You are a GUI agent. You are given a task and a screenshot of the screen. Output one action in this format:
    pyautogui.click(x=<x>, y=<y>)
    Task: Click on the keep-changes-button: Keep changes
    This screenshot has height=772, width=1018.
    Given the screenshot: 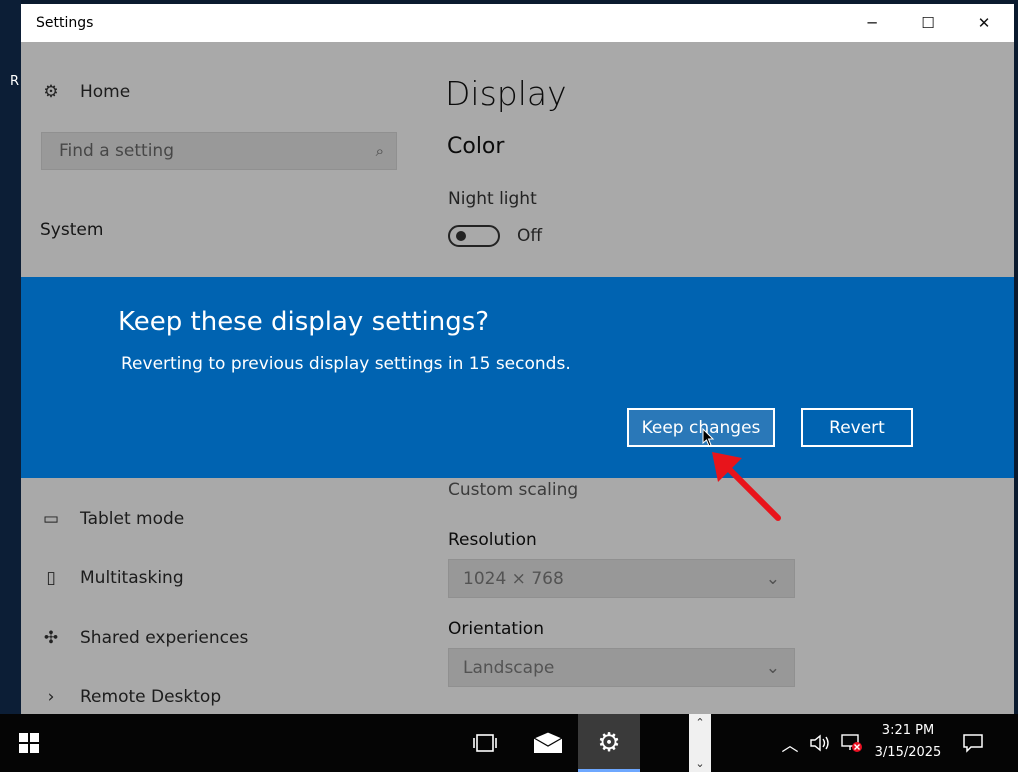 What is the action you would take?
    pyautogui.click(x=701, y=427)
    